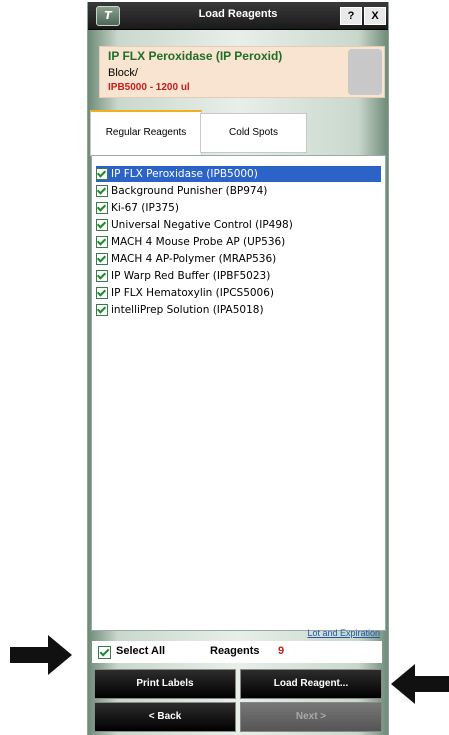  I want to click on lot-and-expiration-link: Lot and Expiration, so click(343, 633).